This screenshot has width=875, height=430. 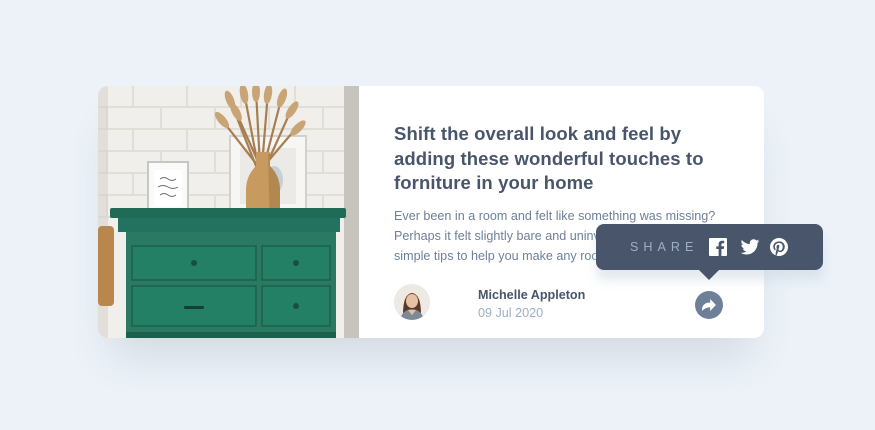 I want to click on share-tooltip: SHARE, so click(x=709, y=252).